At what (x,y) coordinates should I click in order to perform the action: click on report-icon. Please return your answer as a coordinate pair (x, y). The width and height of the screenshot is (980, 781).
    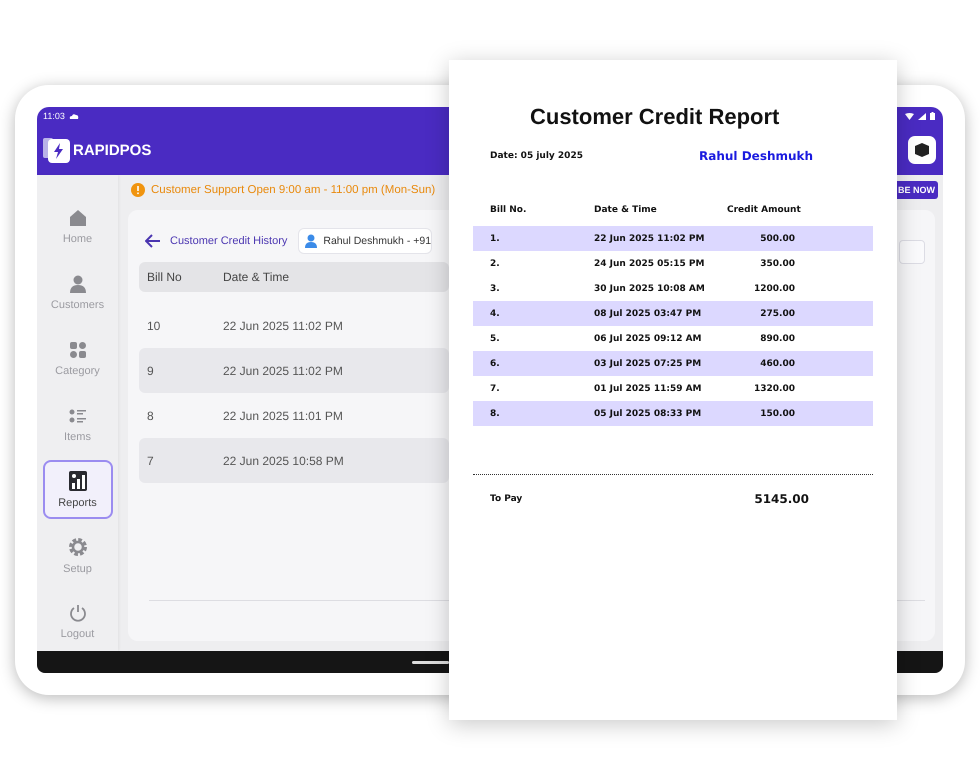
    Looking at the image, I should click on (78, 481).